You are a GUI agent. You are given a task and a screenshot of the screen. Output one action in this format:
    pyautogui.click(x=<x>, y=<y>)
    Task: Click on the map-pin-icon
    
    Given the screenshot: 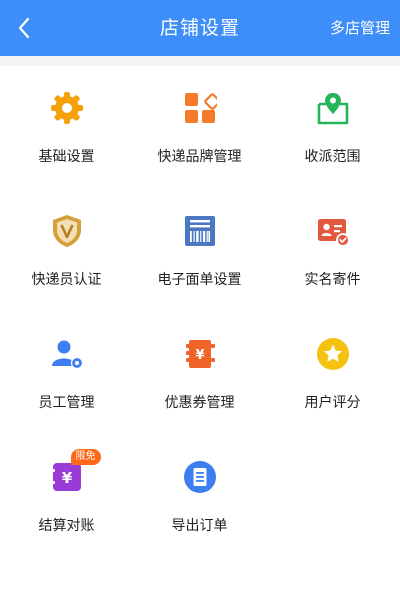 What is the action you would take?
    pyautogui.click(x=332, y=109)
    